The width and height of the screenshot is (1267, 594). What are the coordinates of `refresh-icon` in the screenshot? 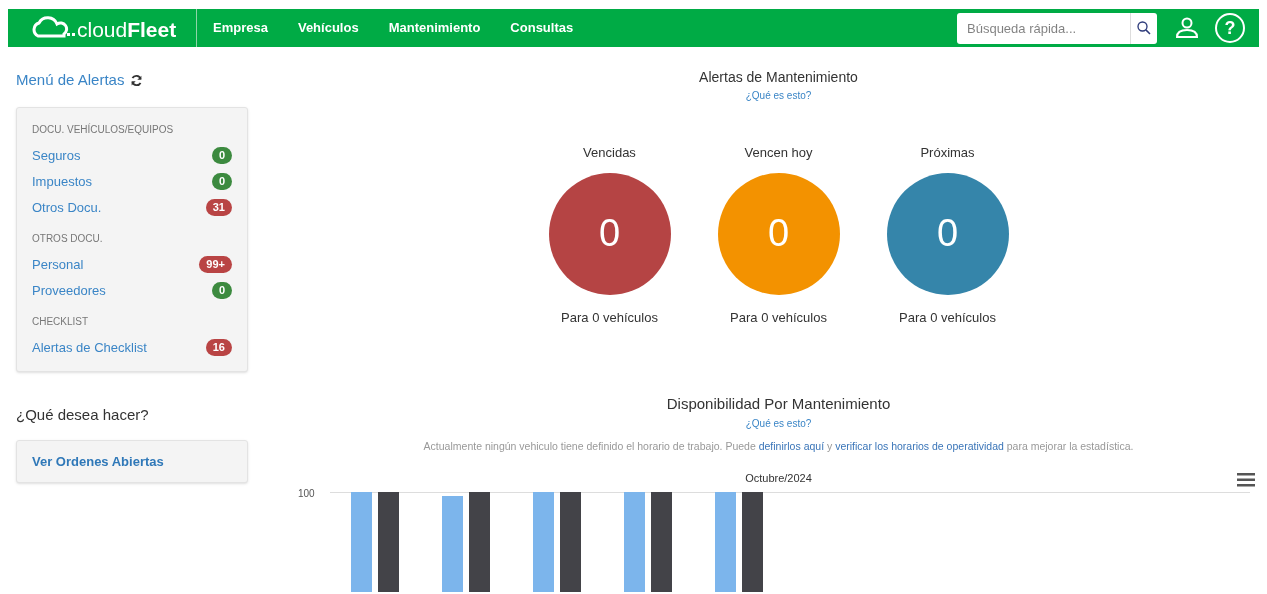 It's located at (137, 80).